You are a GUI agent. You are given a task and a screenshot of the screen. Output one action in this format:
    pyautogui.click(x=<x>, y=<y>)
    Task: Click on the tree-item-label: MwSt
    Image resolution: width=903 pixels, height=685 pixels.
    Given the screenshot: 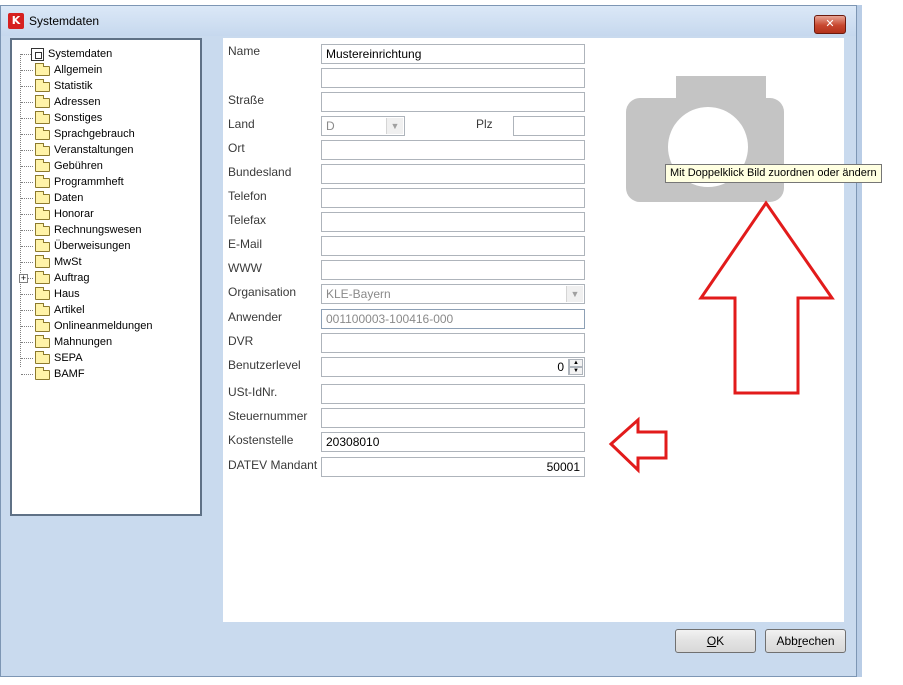 What is the action you would take?
    pyautogui.click(x=68, y=262)
    